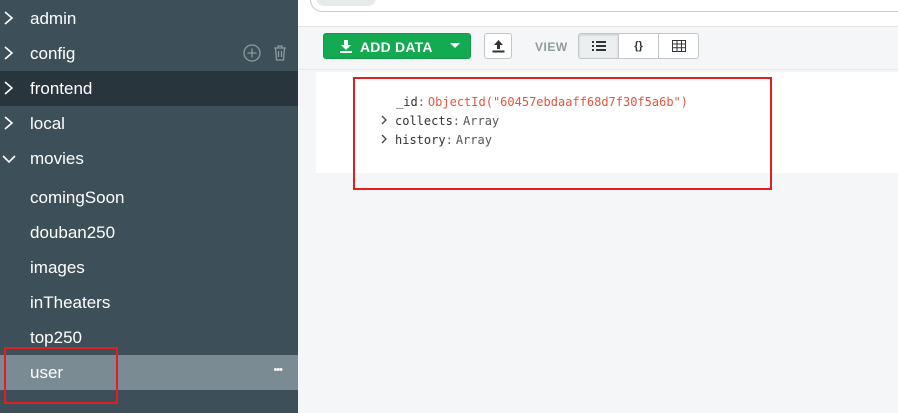  What do you see at coordinates (57, 158) in the screenshot?
I see `db-label: movies` at bounding box center [57, 158].